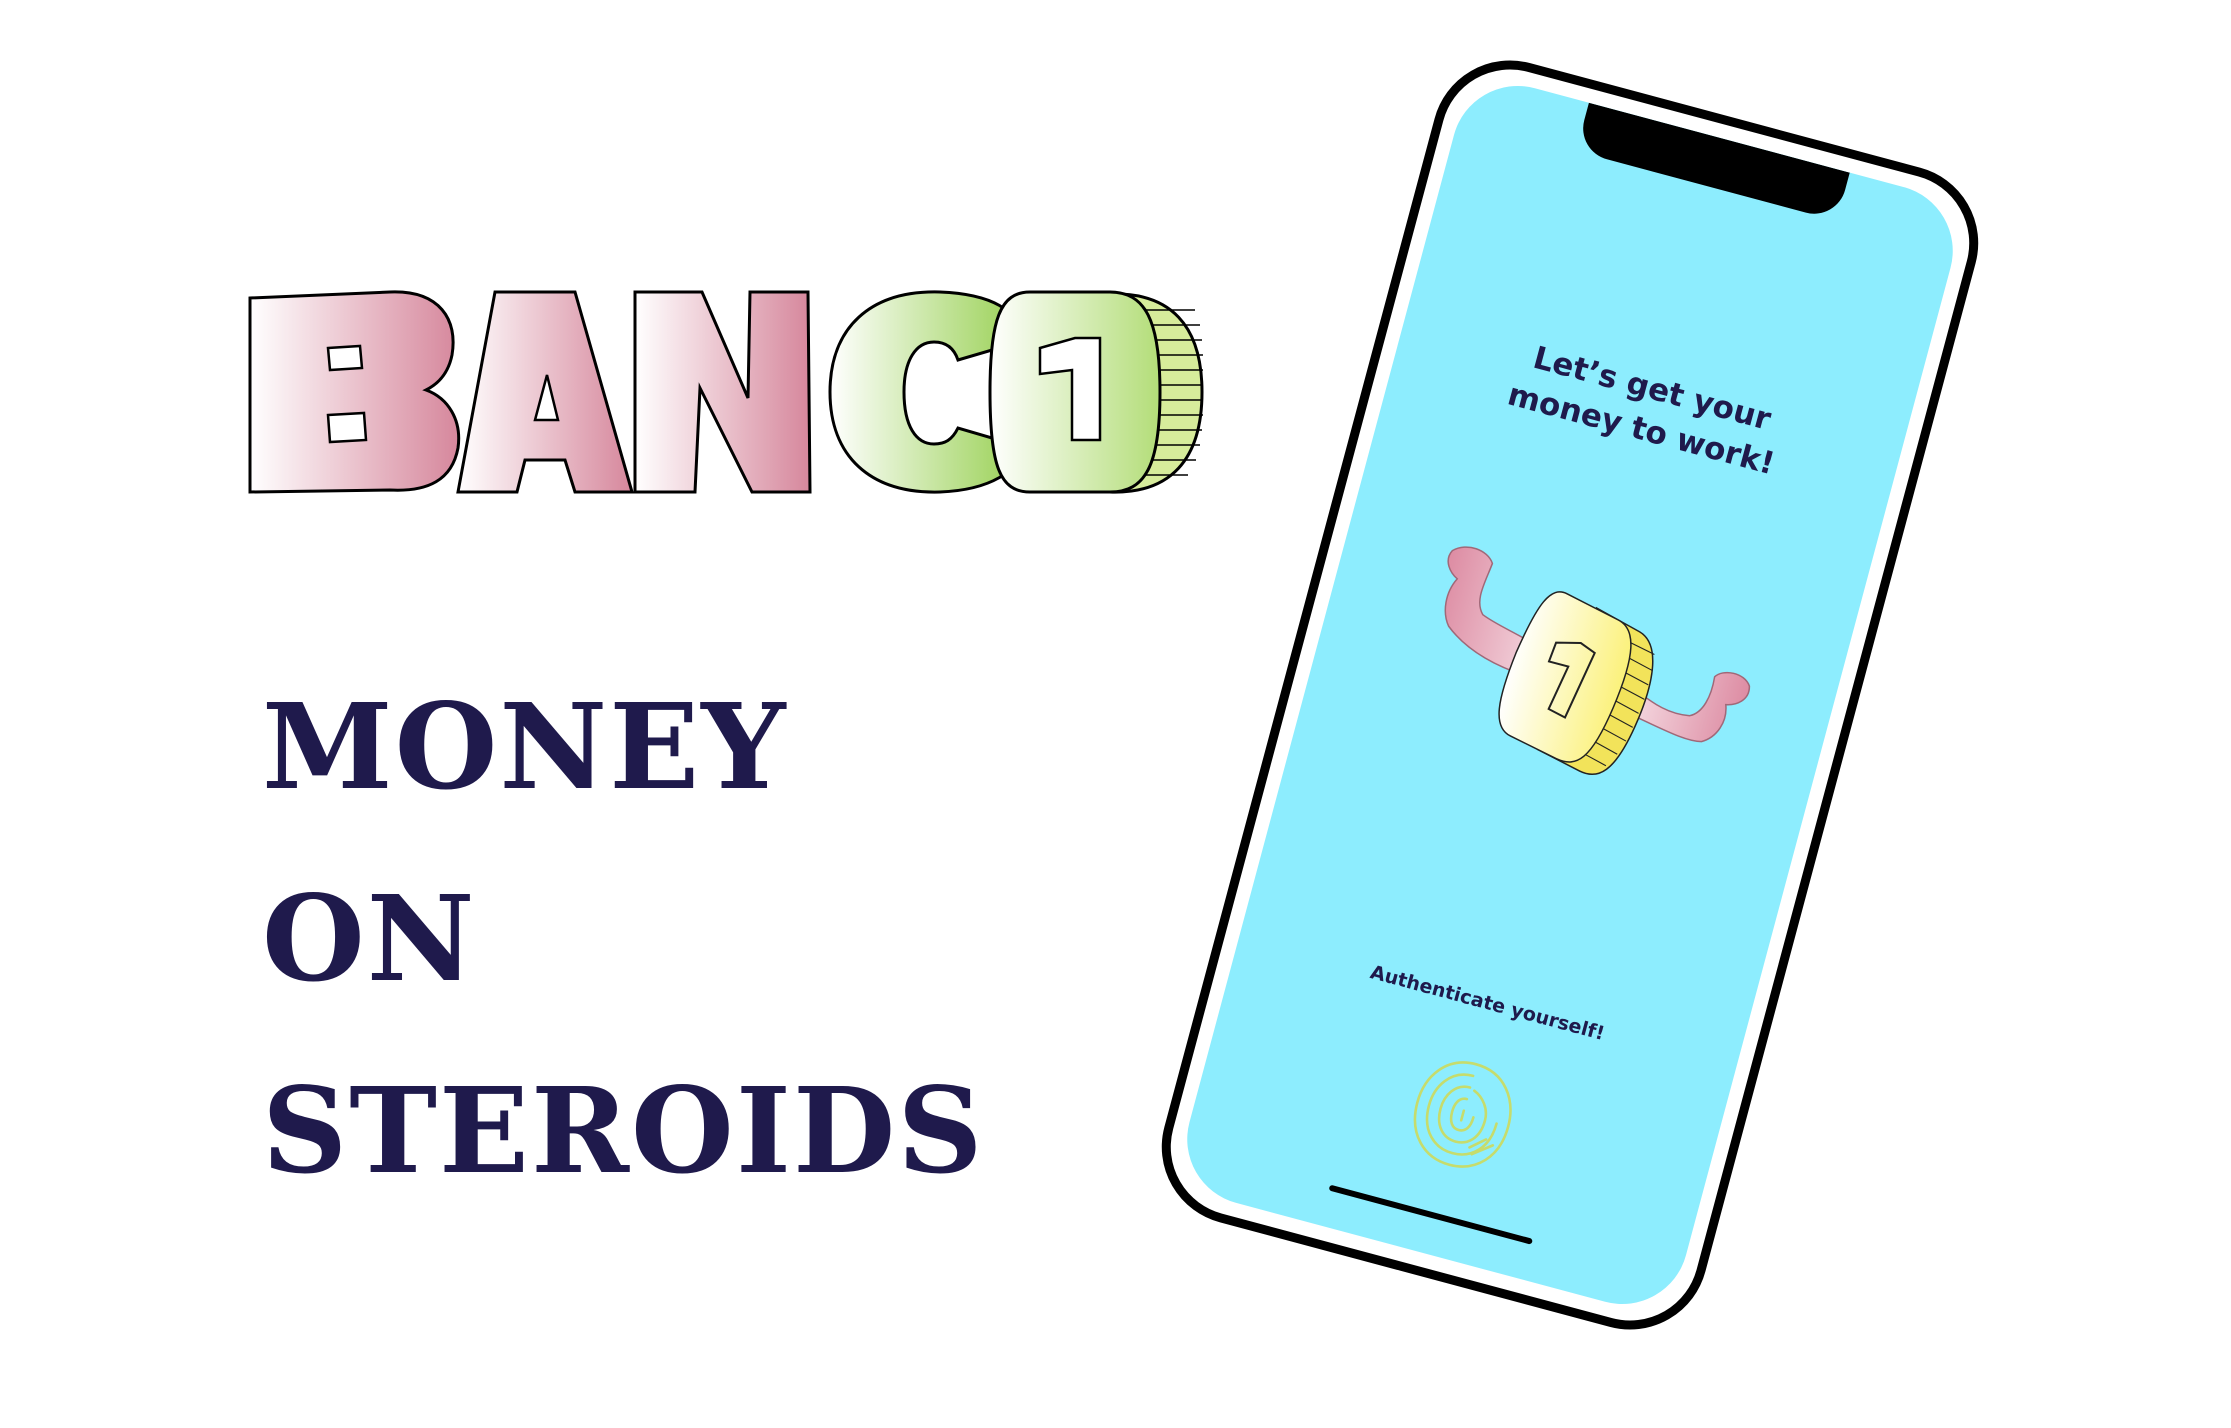  Describe the element at coordinates (545, 392) in the screenshot. I see `logo-letter-a` at that location.